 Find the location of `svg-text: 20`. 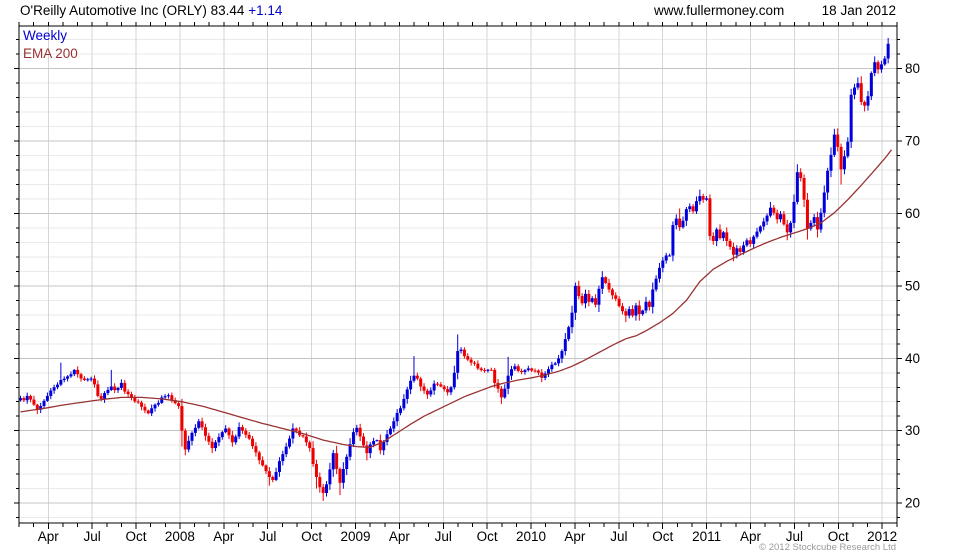

svg-text: 20 is located at coordinates (912, 503).